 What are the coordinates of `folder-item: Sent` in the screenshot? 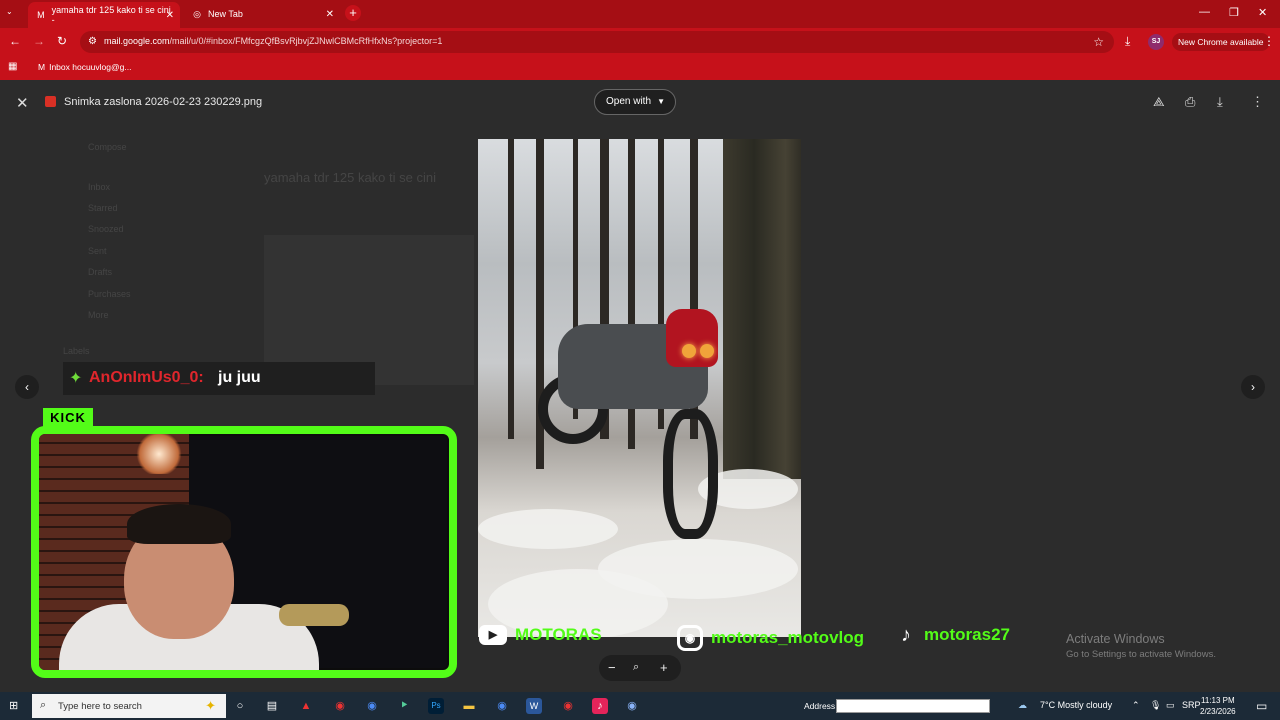 It's located at (97, 251).